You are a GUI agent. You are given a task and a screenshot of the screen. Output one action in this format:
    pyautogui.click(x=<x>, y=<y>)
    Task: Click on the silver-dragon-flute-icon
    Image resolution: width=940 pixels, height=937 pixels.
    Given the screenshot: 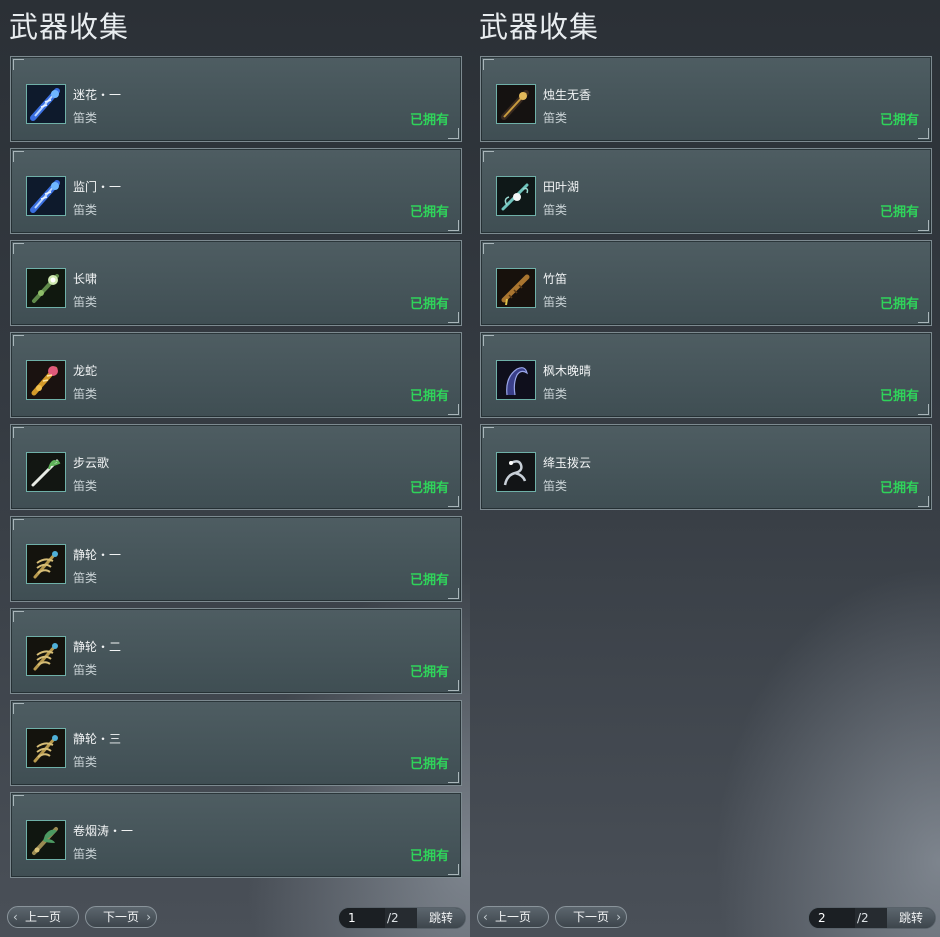 What is the action you would take?
    pyautogui.click(x=516, y=472)
    